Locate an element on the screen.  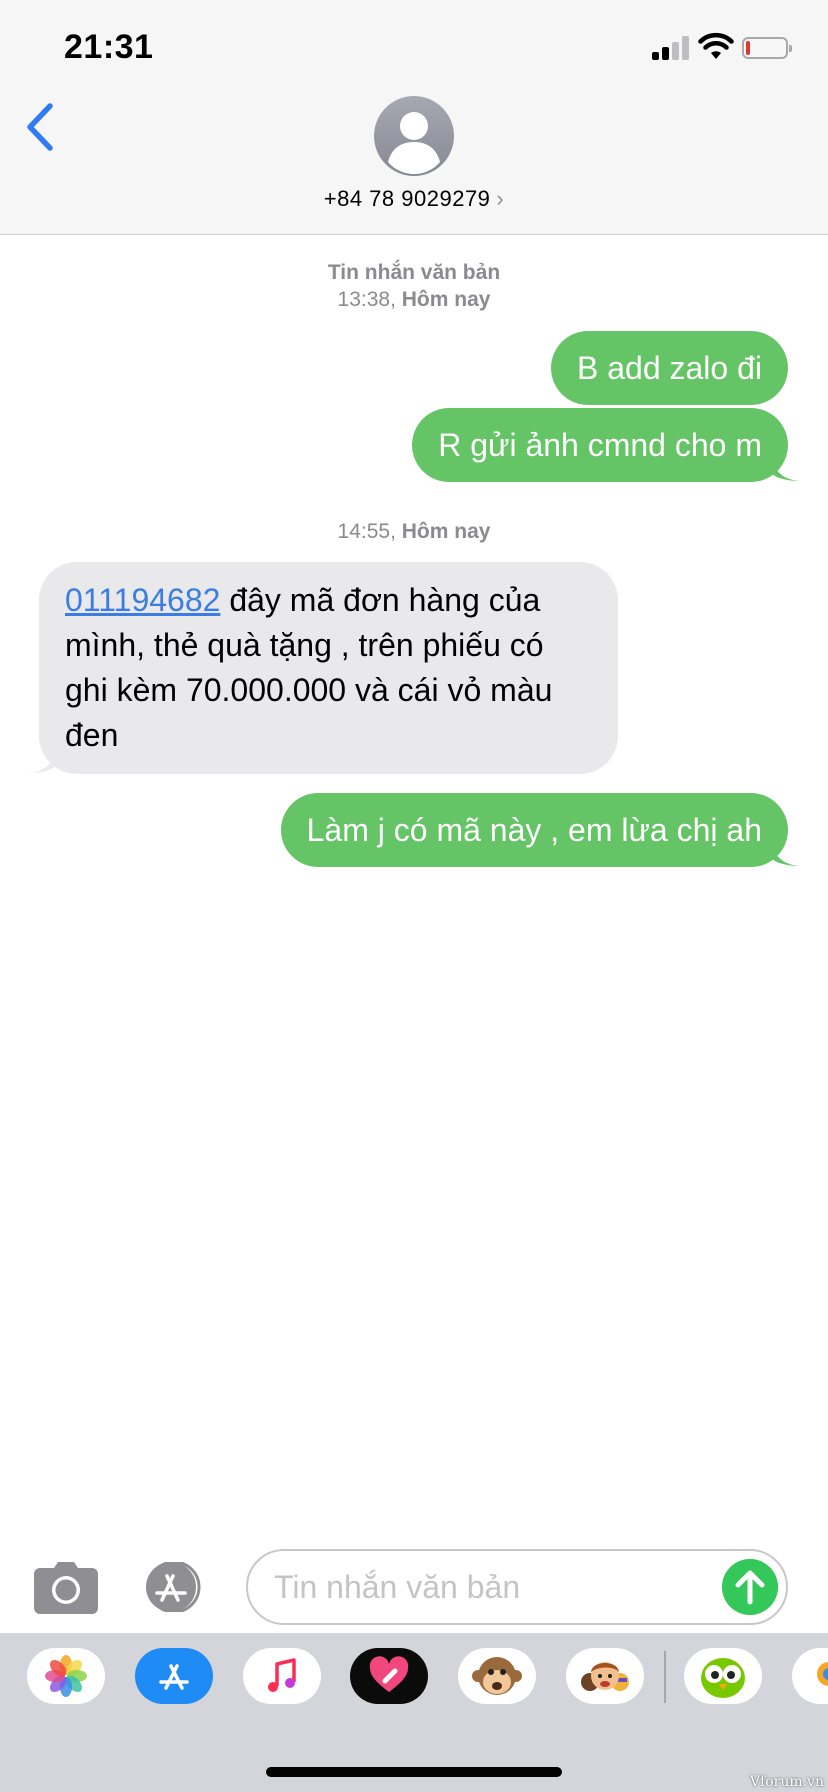
message-text: B add zalo đi is located at coordinates (669, 367).